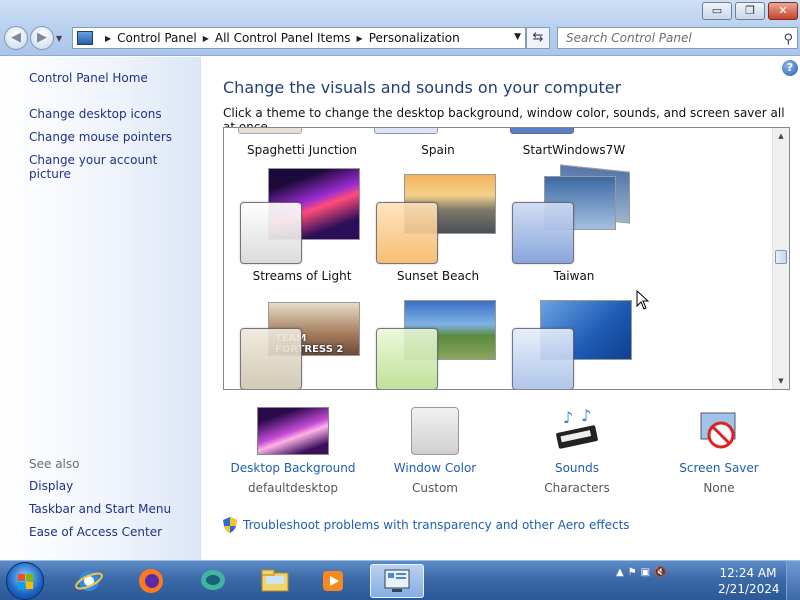 The width and height of the screenshot is (800, 600). What do you see at coordinates (781, 381) in the screenshot?
I see `scroll-down-arrow-icon: ▼` at bounding box center [781, 381].